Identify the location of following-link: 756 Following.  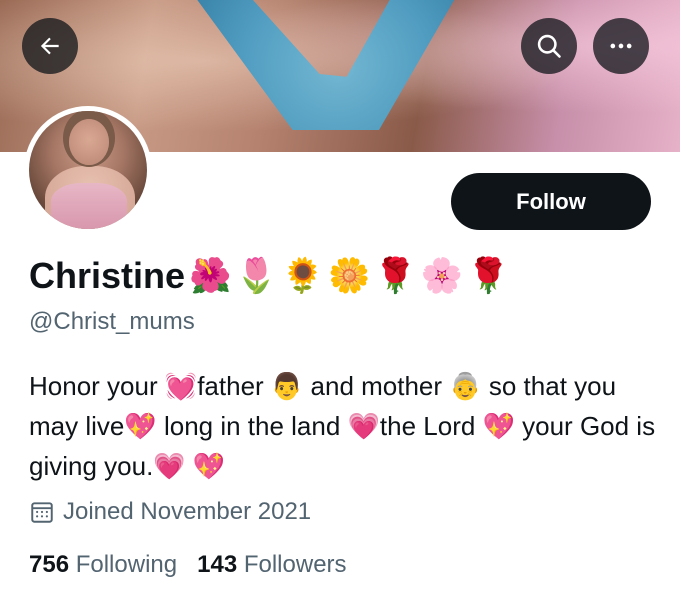
(103, 564).